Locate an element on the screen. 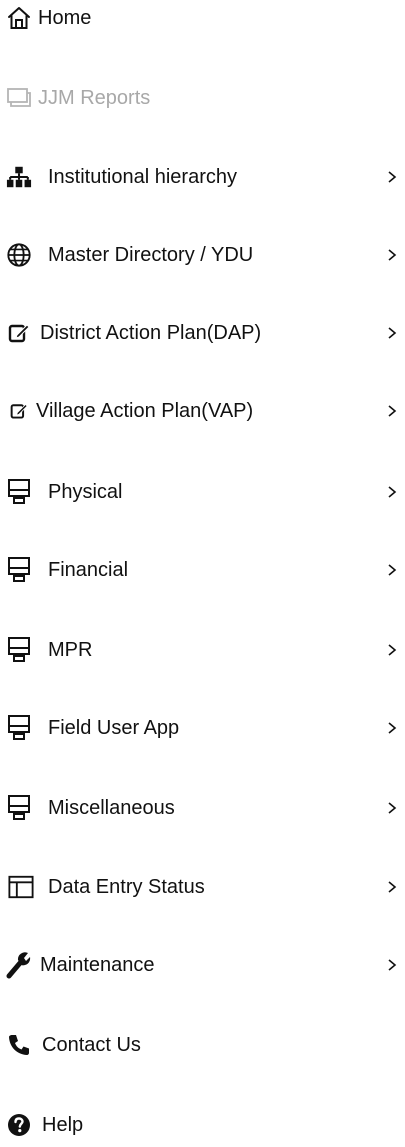  menu-item-label: MPR is located at coordinates (70, 650).